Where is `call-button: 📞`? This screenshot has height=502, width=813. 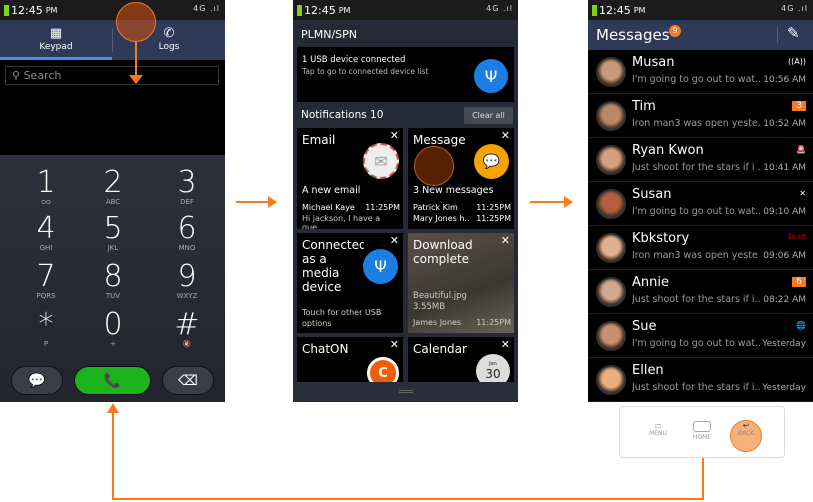 call-button: 📞 is located at coordinates (112, 380).